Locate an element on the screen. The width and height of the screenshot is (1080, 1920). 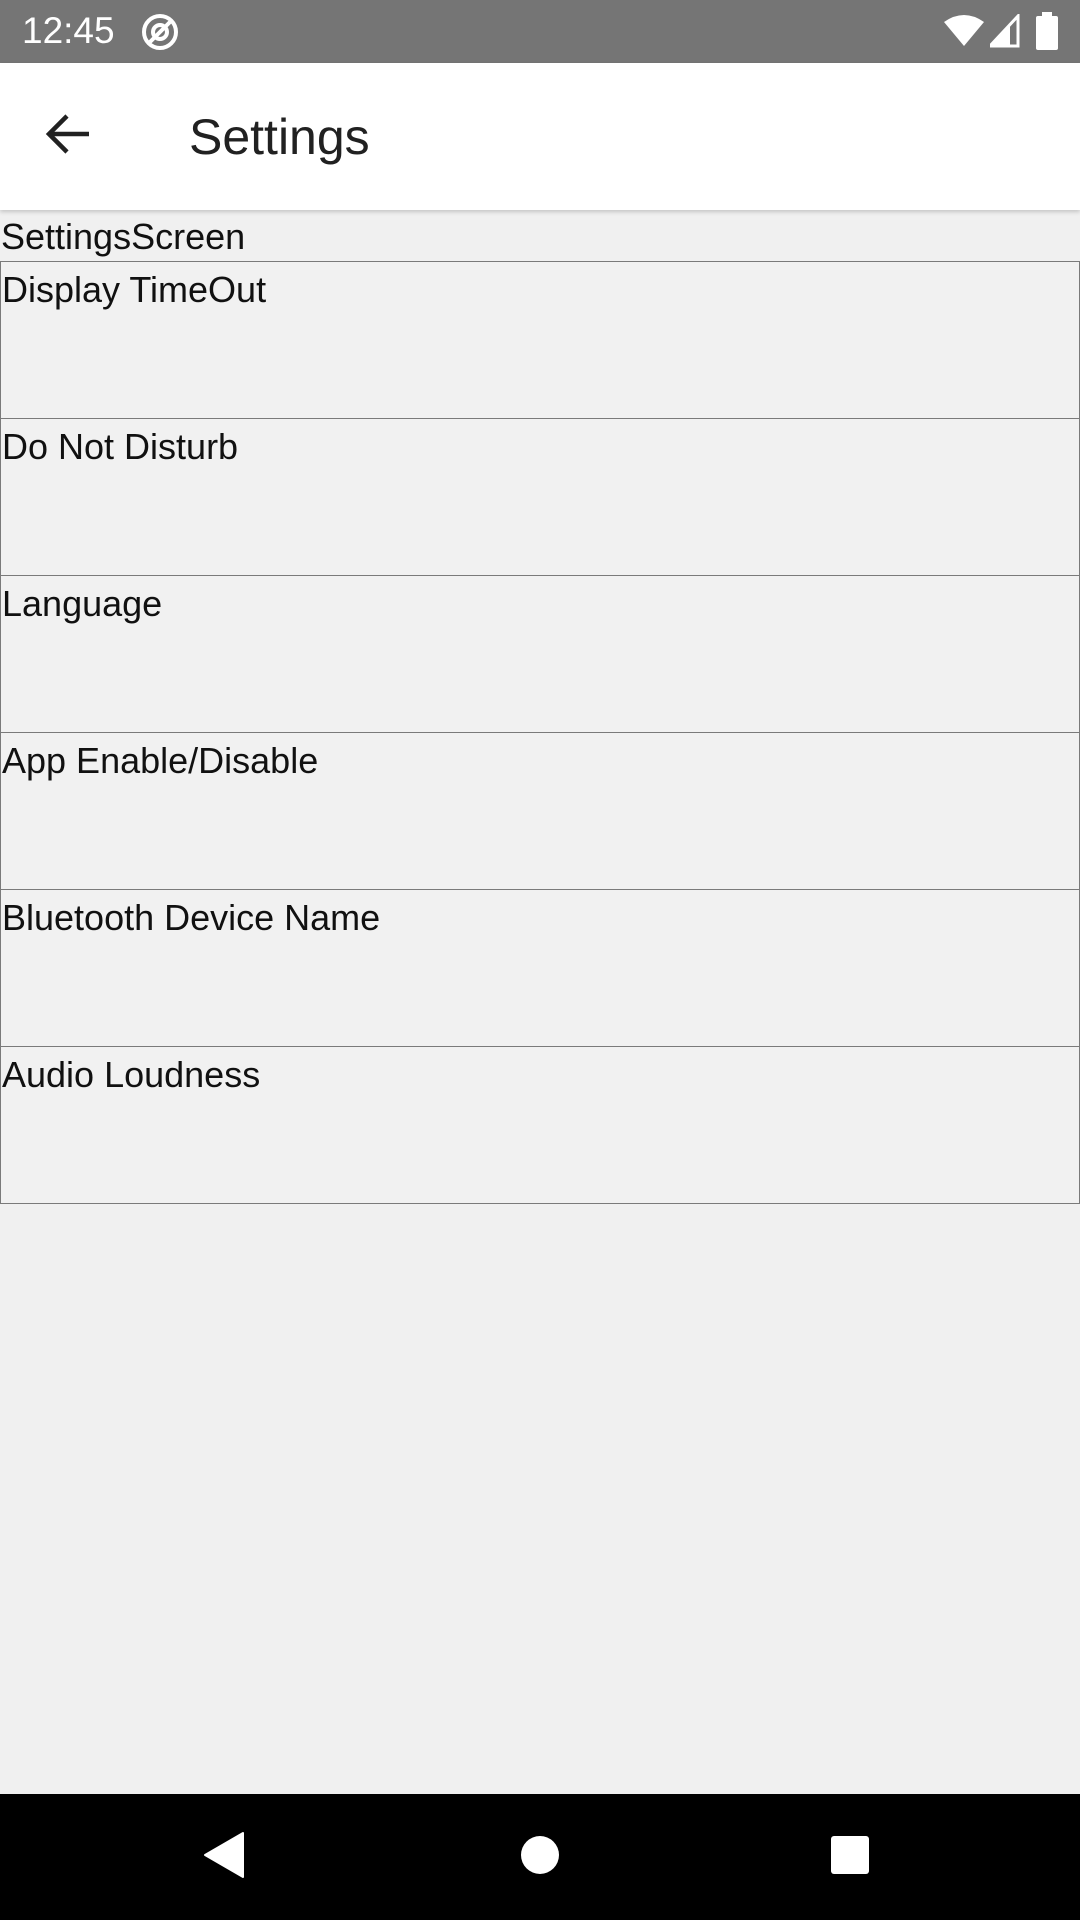
navigation-bar is located at coordinates (540, 1857).